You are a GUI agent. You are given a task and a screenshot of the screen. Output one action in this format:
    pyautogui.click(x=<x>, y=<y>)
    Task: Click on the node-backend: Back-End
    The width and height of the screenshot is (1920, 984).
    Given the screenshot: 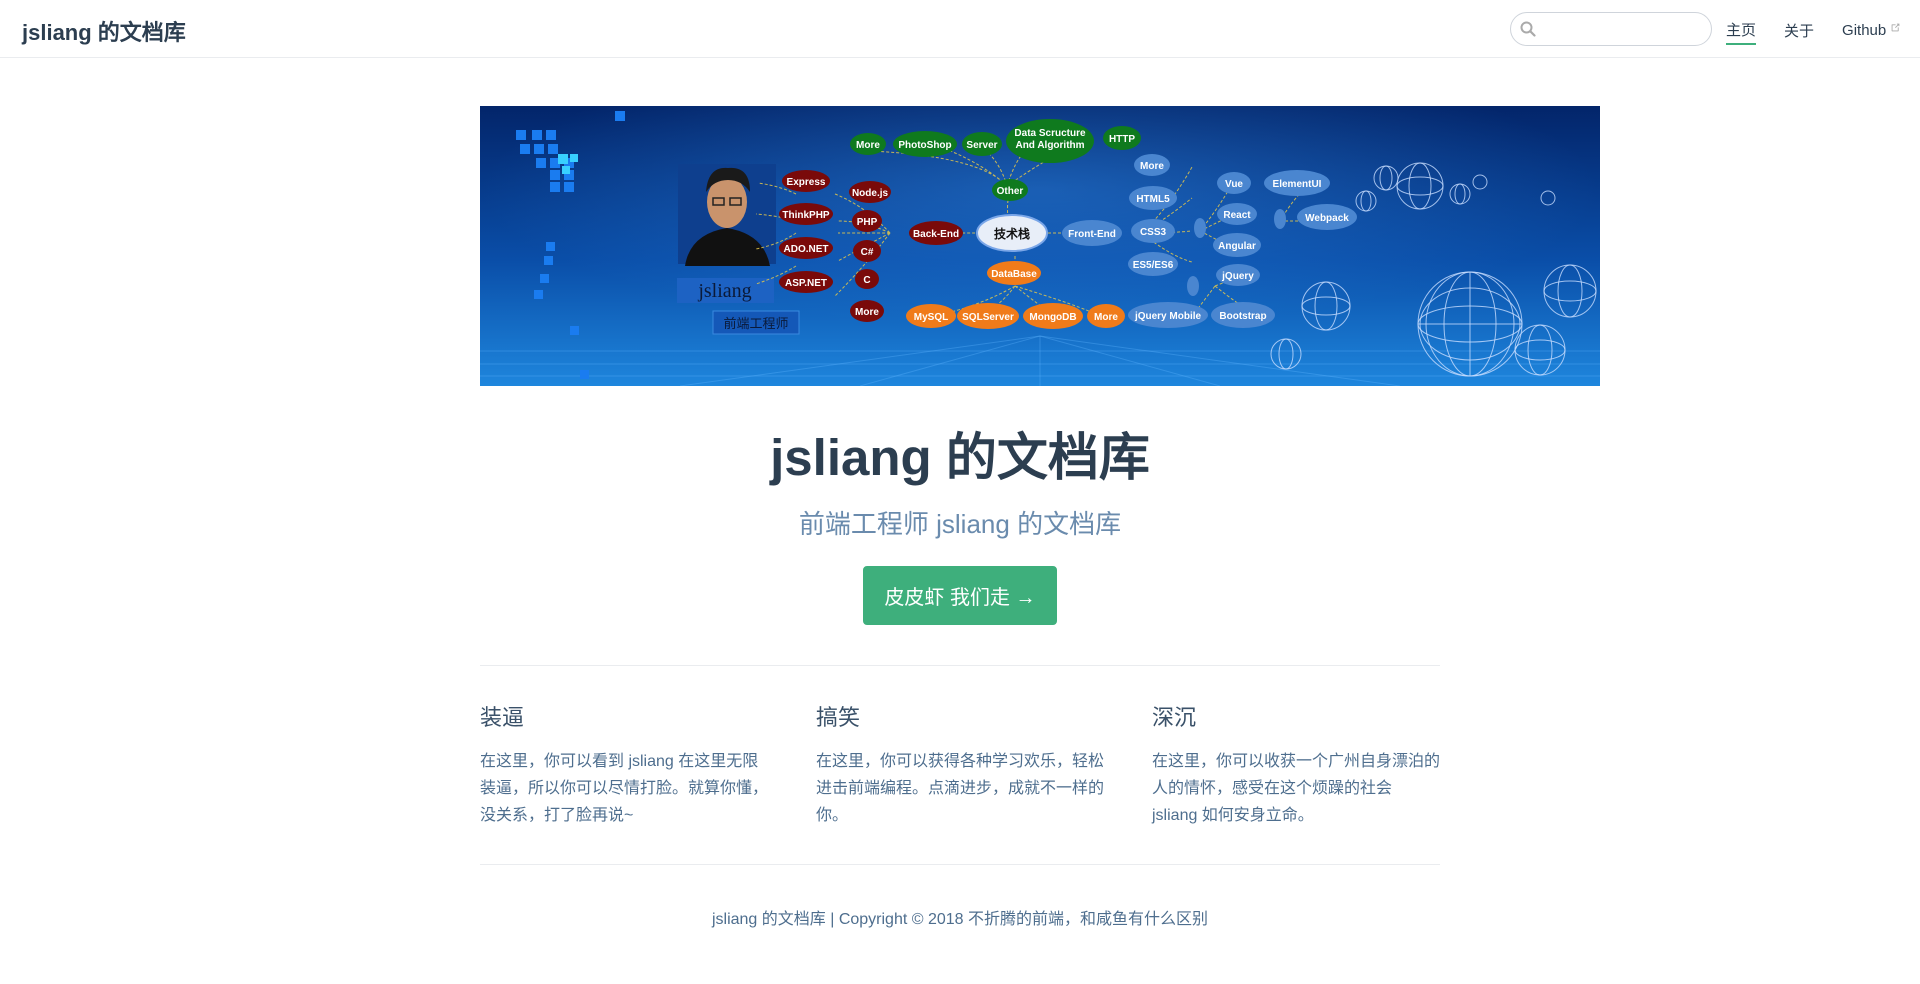 What is the action you would take?
    pyautogui.click(x=936, y=234)
    